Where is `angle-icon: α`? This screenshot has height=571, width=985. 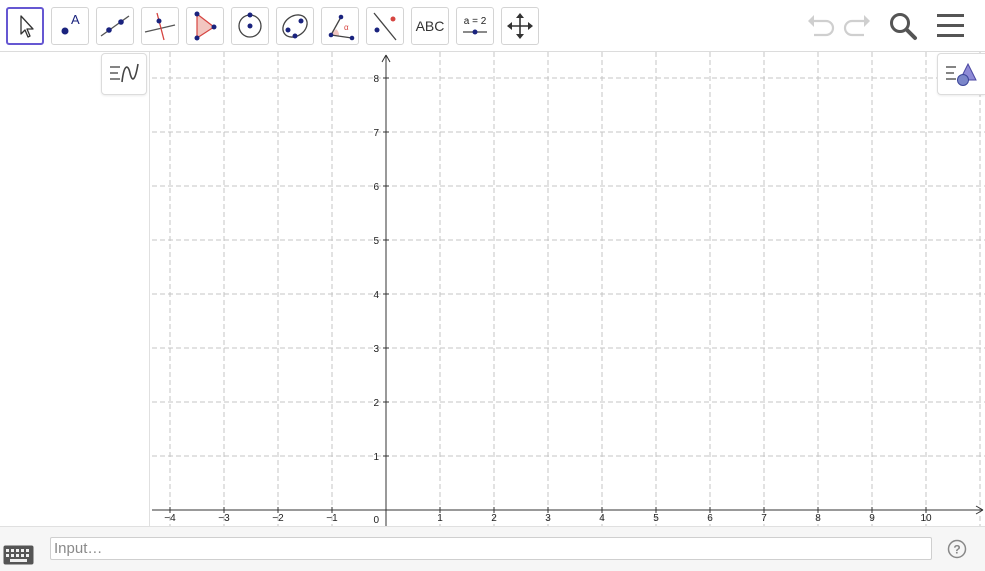 angle-icon: α is located at coordinates (341, 27).